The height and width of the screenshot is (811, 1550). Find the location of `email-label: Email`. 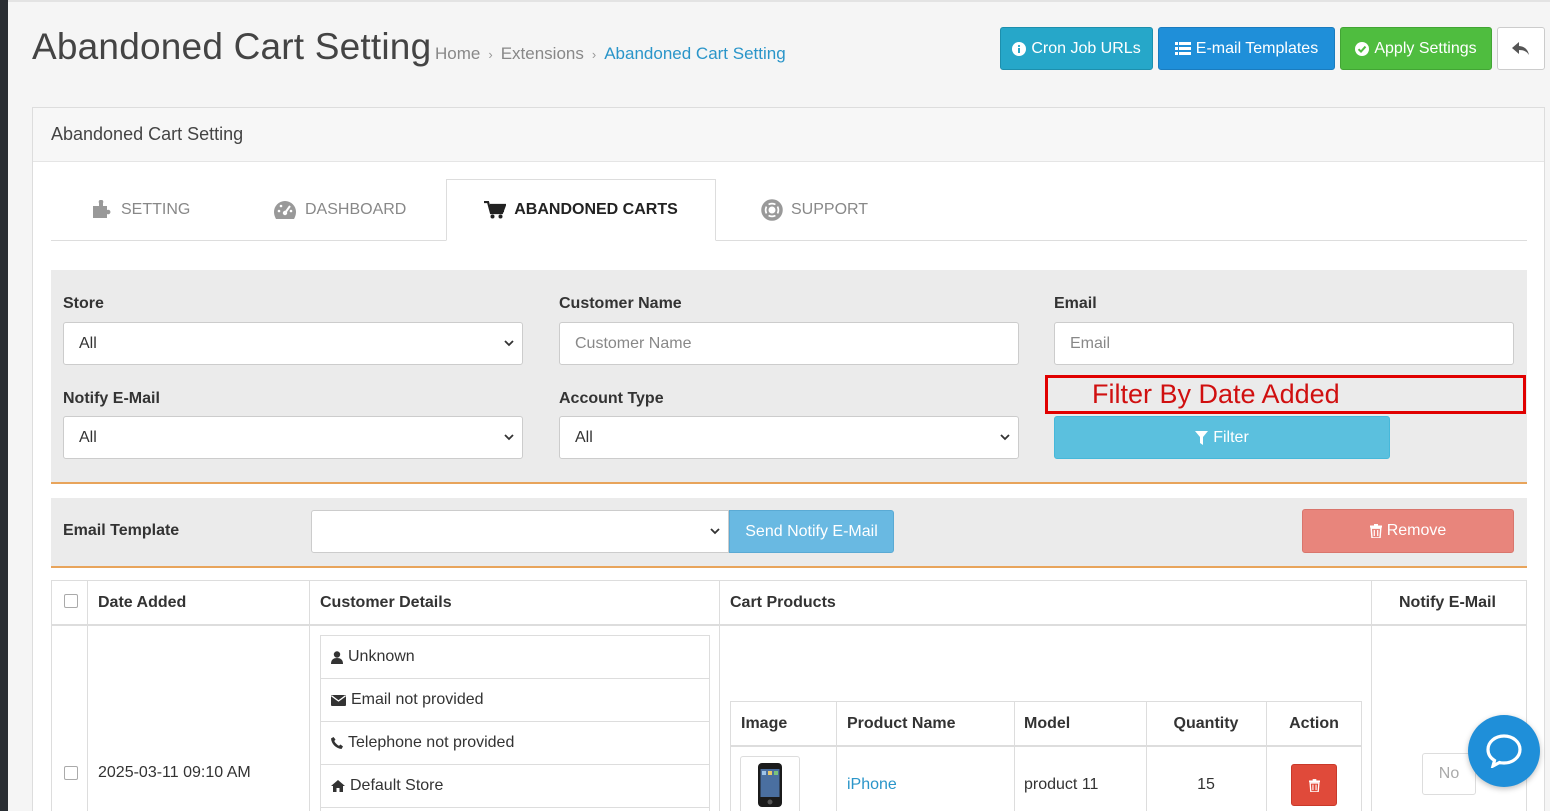

email-label: Email is located at coordinates (1075, 303).